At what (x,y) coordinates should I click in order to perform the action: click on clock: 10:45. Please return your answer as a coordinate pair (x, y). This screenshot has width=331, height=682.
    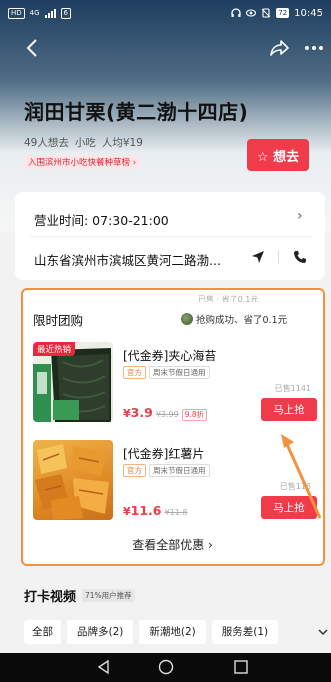
    Looking at the image, I should click on (308, 13).